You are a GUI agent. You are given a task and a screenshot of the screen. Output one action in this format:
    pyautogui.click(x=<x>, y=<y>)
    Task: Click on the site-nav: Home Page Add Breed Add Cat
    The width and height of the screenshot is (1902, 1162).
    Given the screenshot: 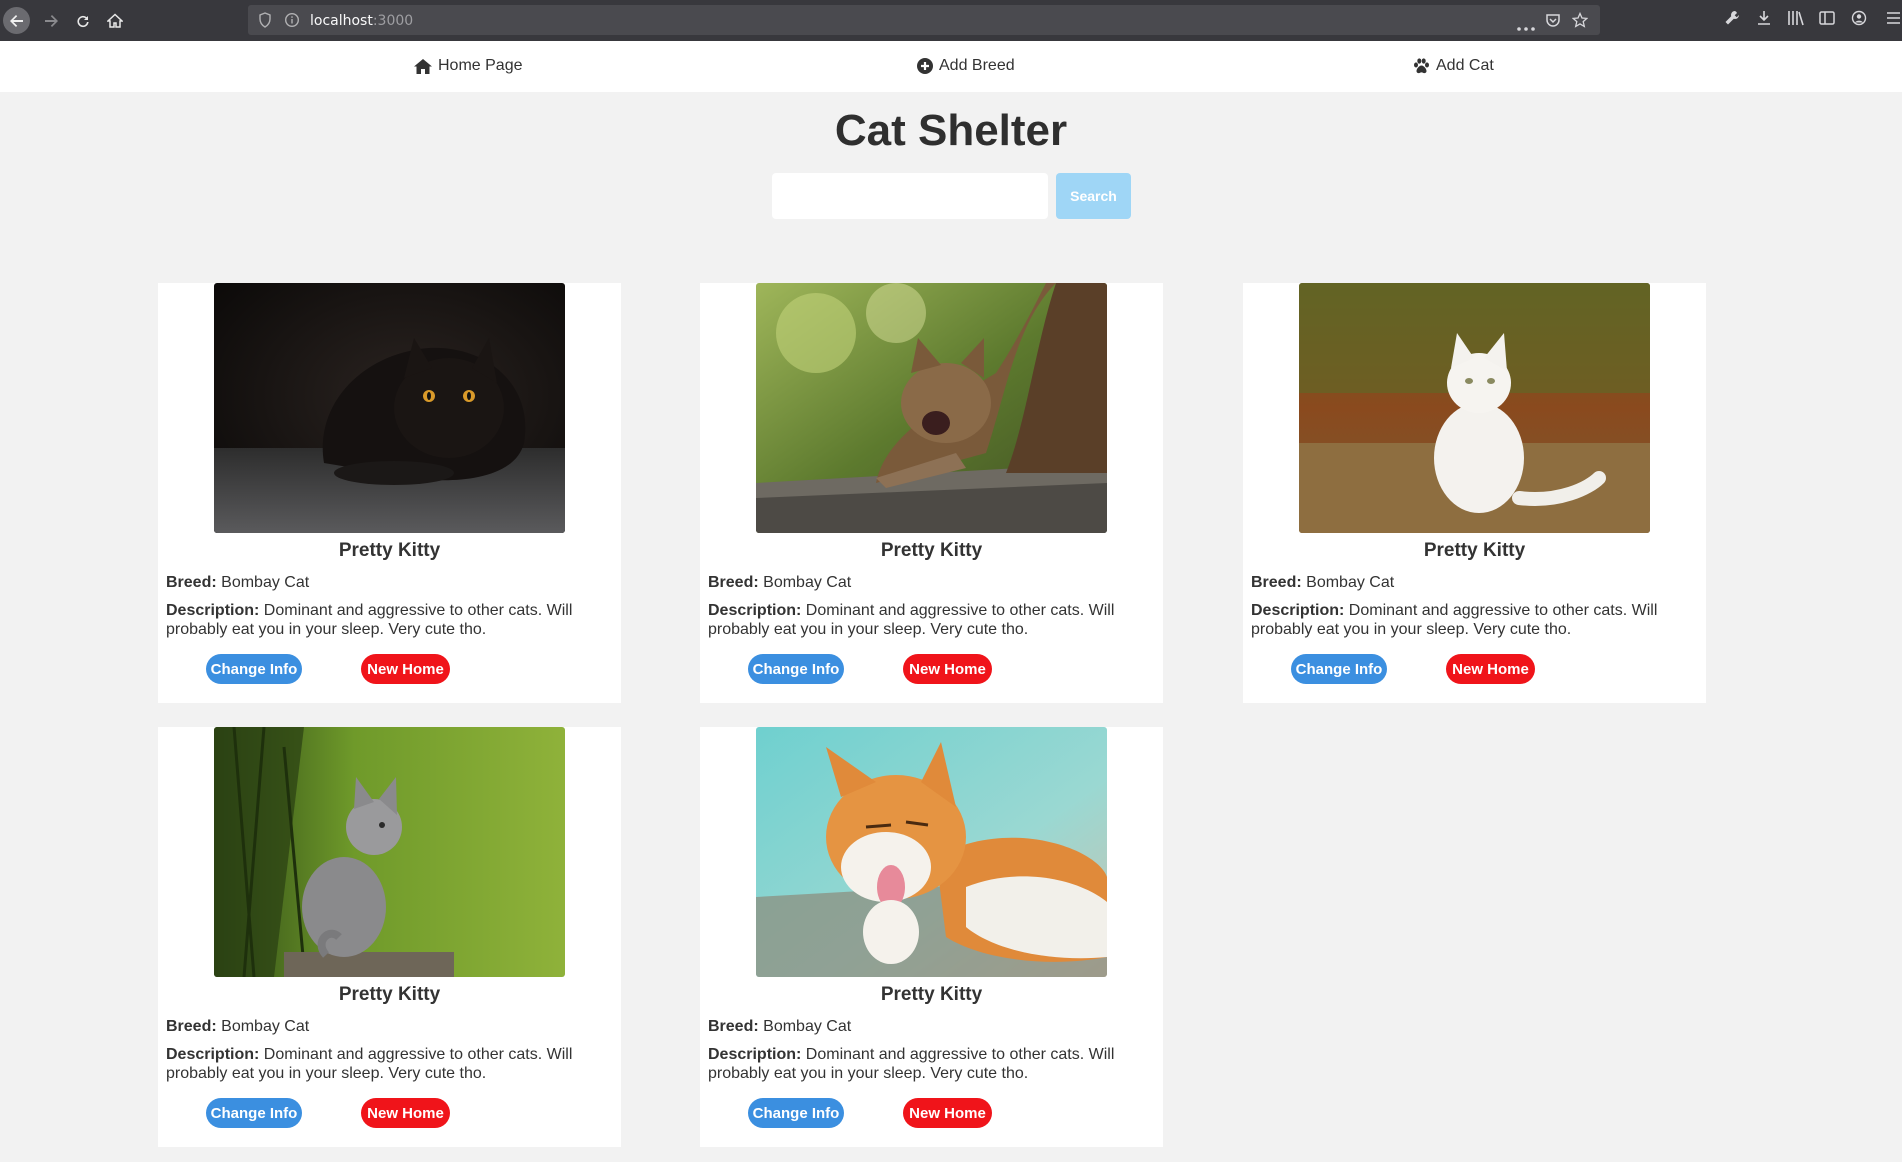 What is the action you would take?
    pyautogui.click(x=951, y=66)
    